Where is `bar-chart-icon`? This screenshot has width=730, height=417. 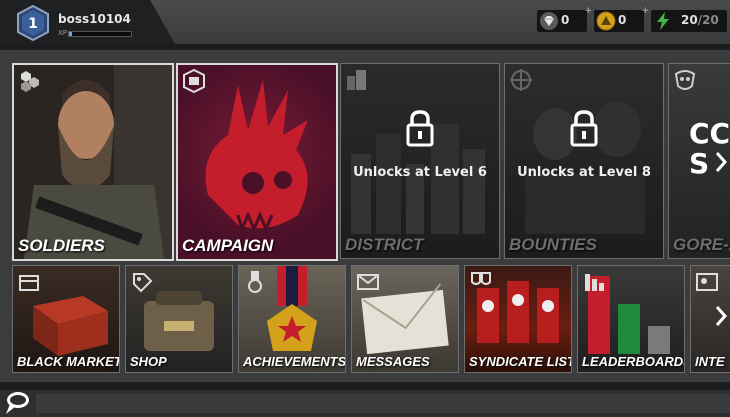
bar-chart-icon is located at coordinates (594, 282).